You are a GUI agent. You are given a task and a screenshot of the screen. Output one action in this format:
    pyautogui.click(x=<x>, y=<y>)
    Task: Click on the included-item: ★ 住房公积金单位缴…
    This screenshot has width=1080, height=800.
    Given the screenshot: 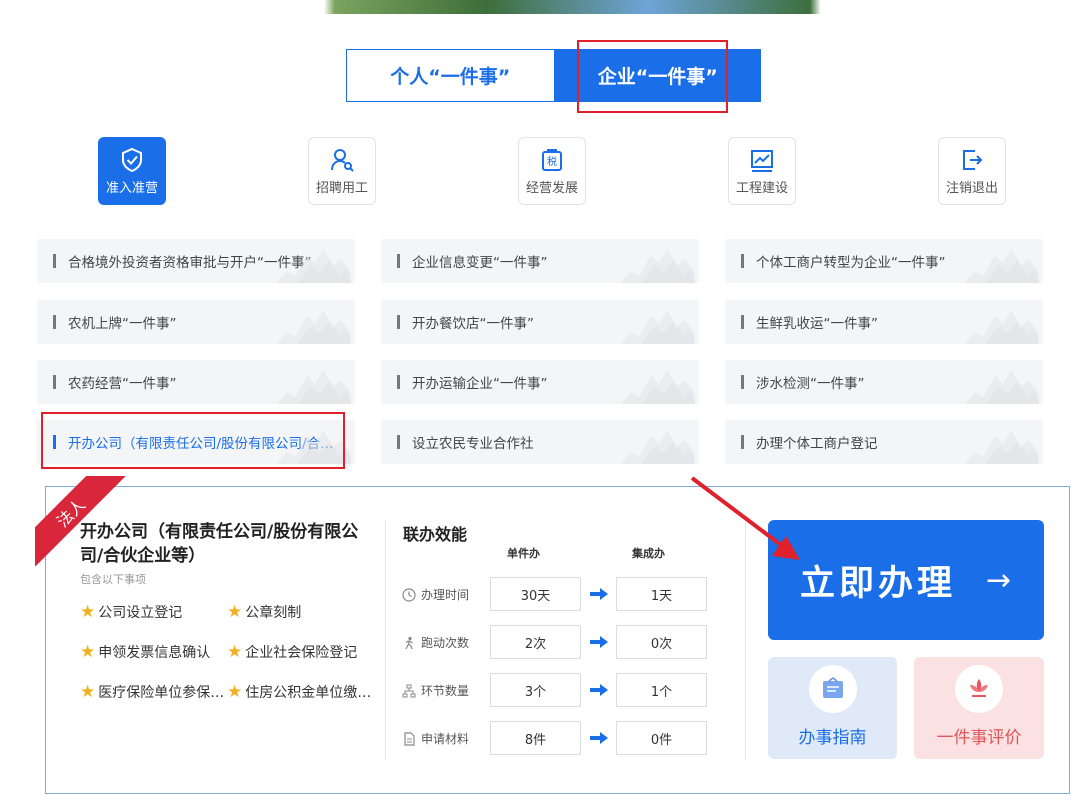 What is the action you would take?
    pyautogui.click(x=299, y=692)
    